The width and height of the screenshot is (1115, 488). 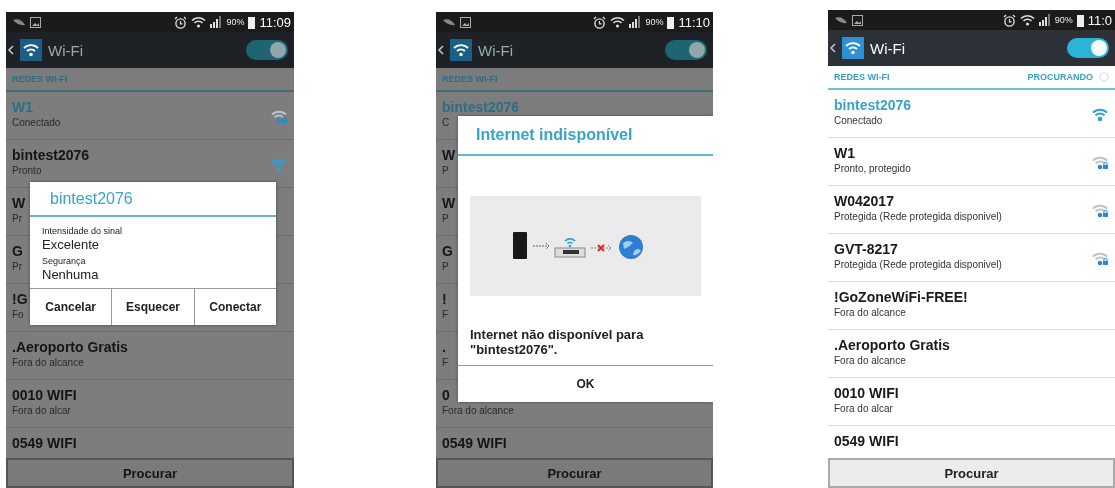 What do you see at coordinates (866, 249) in the screenshot?
I see `network-name: GVT-8217` at bounding box center [866, 249].